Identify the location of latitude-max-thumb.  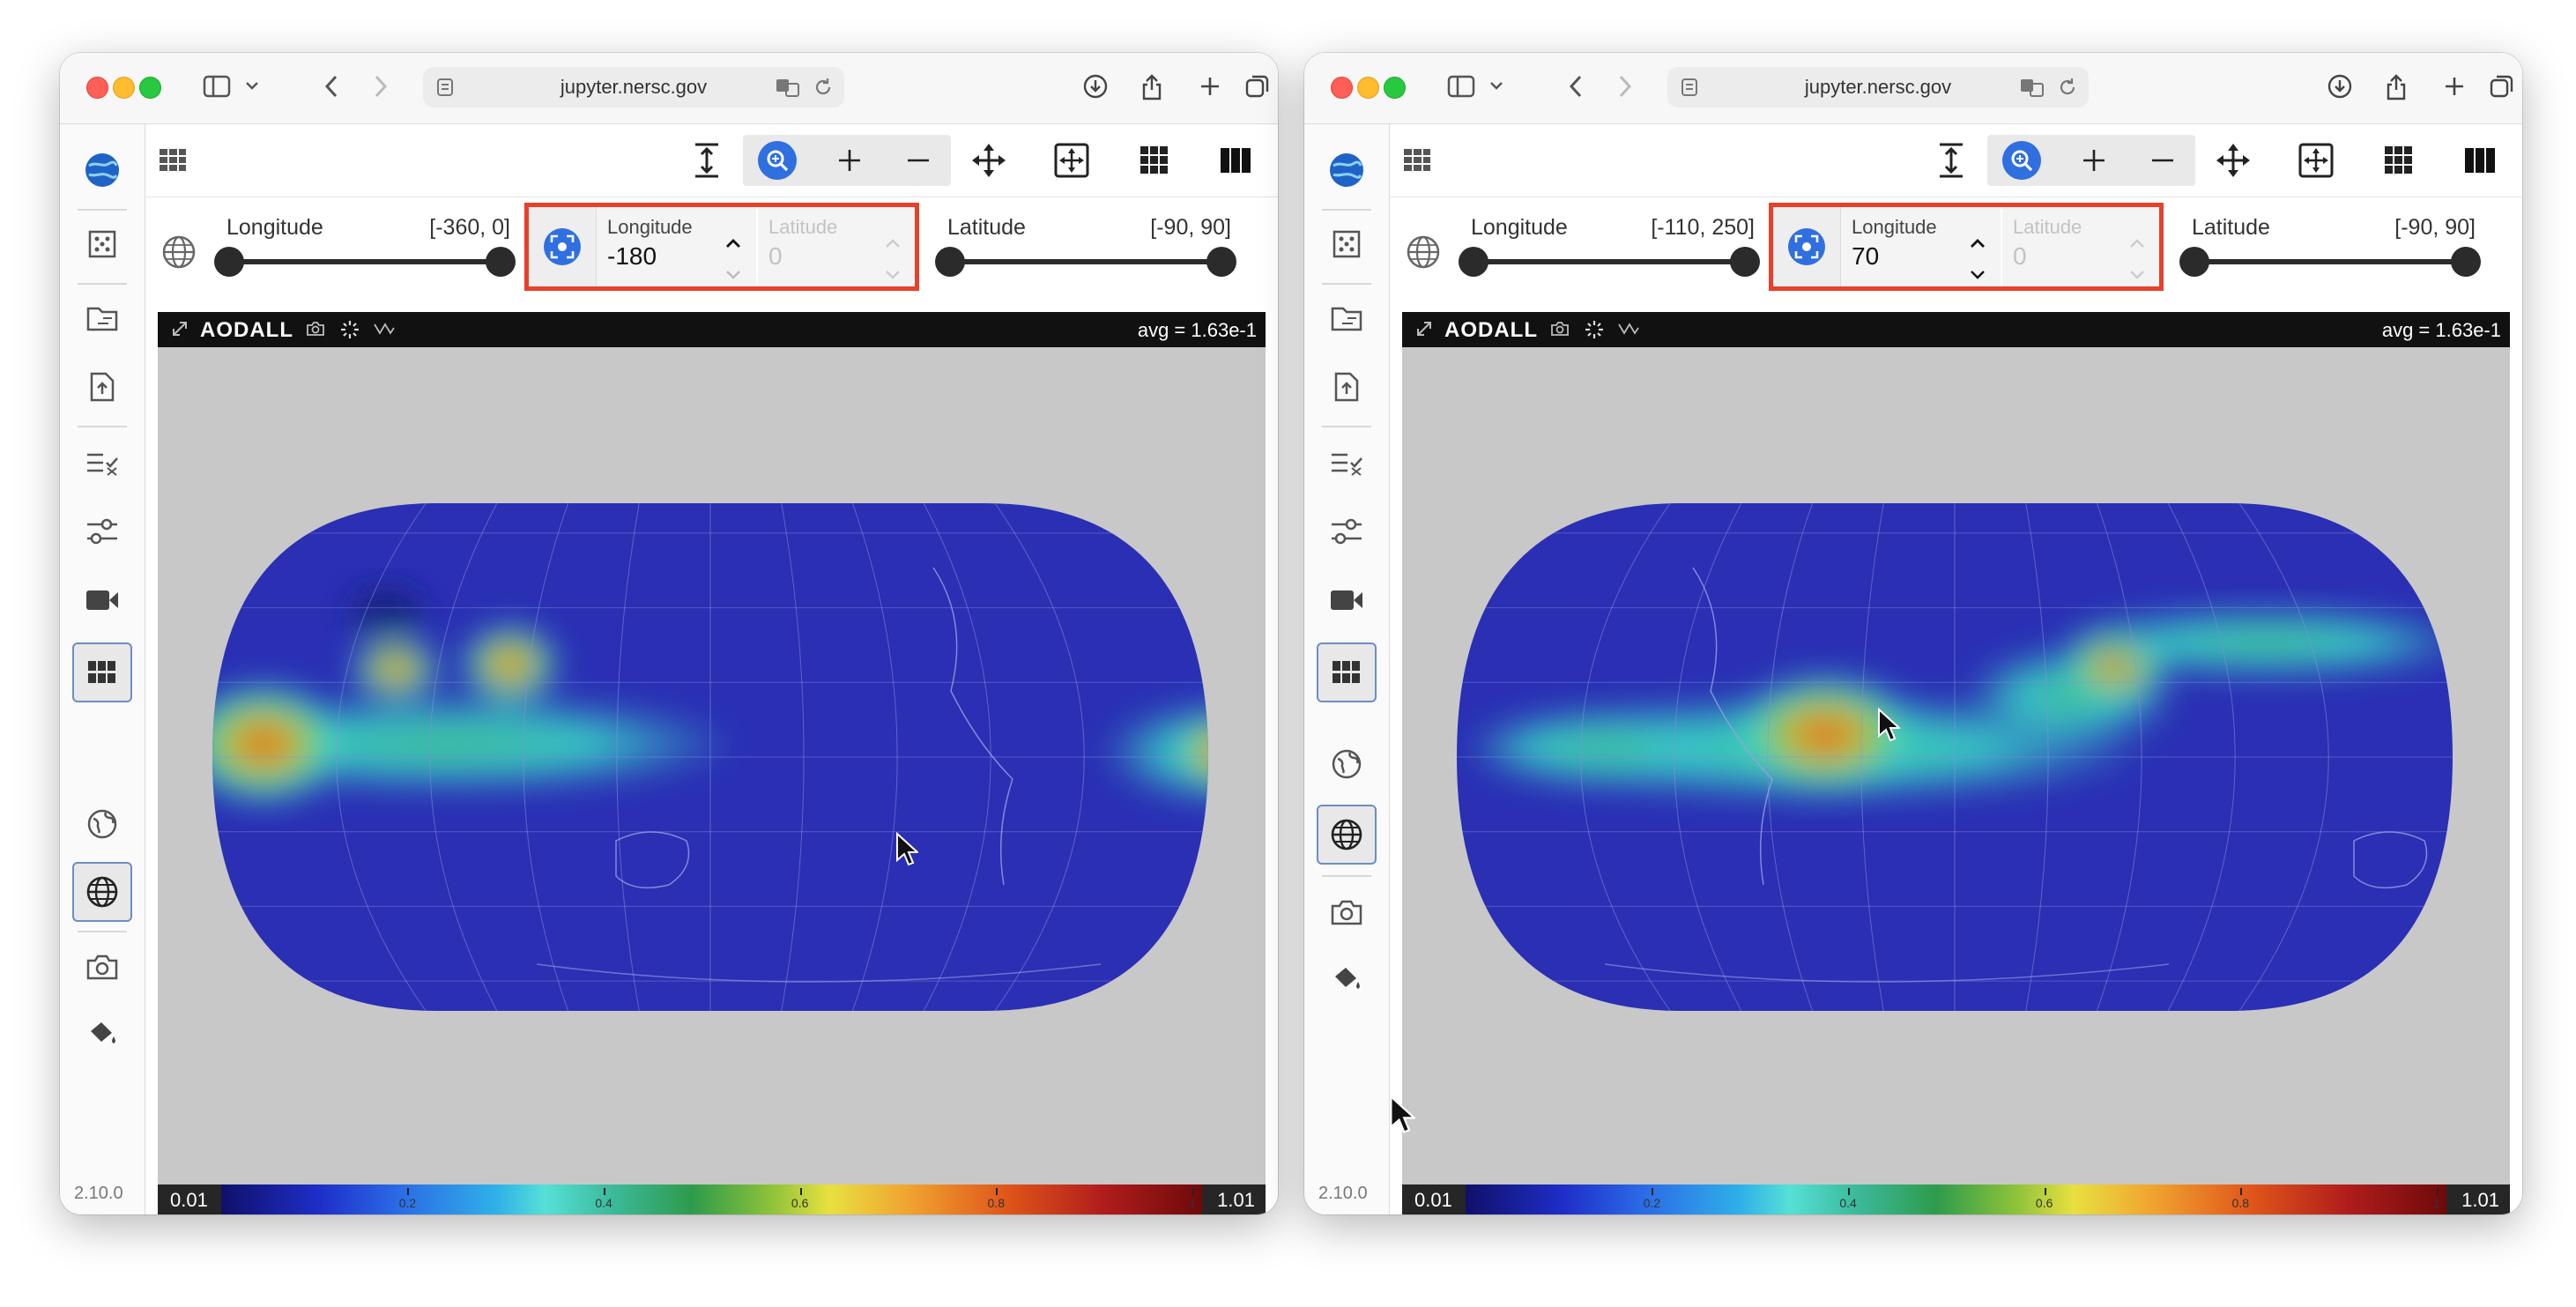
(2466, 262).